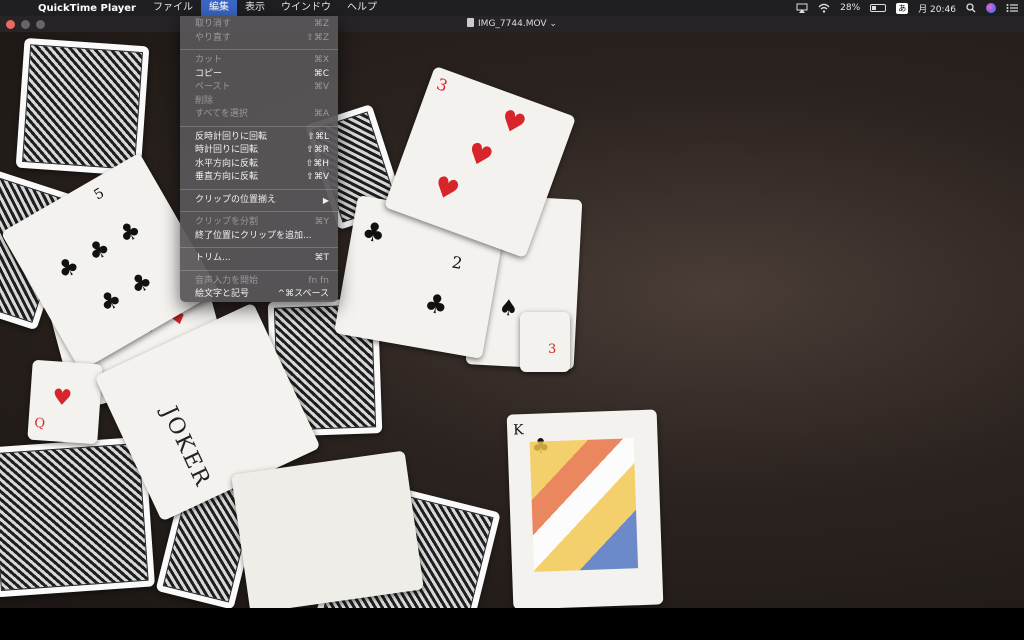  What do you see at coordinates (545, 342) in the screenshot?
I see `card-three-diamonds: 3` at bounding box center [545, 342].